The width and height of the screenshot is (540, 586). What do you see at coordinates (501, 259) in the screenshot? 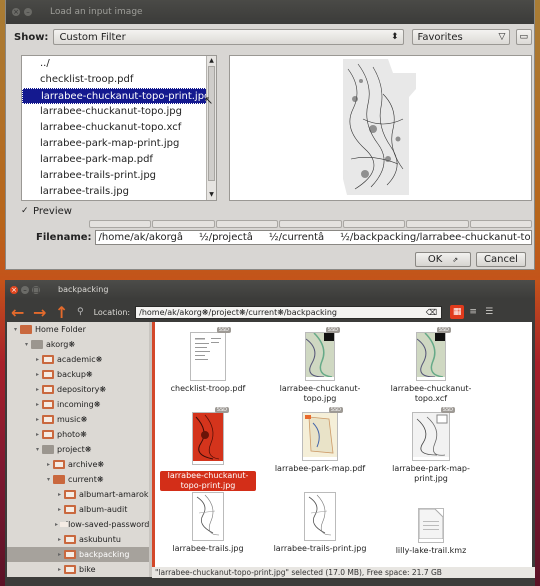
I see `cancel-button: Cancel` at bounding box center [501, 259].